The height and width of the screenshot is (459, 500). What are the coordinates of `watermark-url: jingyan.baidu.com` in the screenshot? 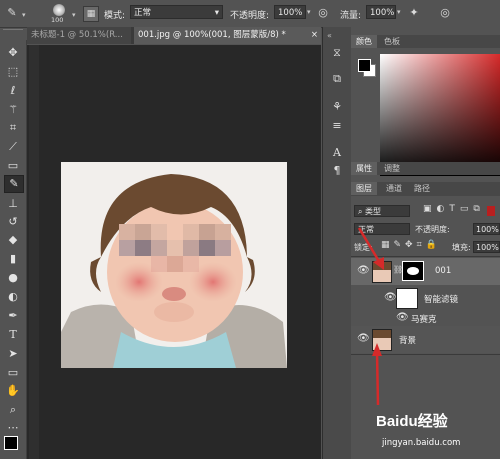 It's located at (421, 443).